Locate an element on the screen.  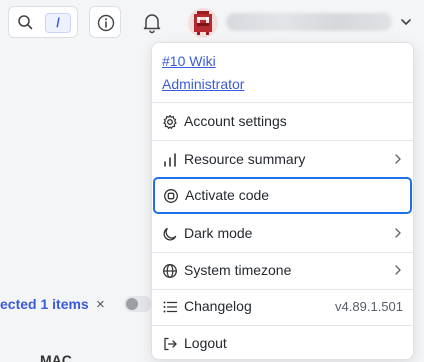
column-header-mac: MAC is located at coordinates (56, 357).